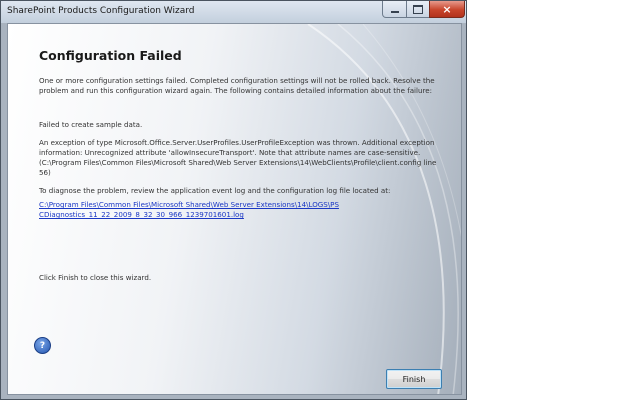  I want to click on minimize-button, so click(394, 9).